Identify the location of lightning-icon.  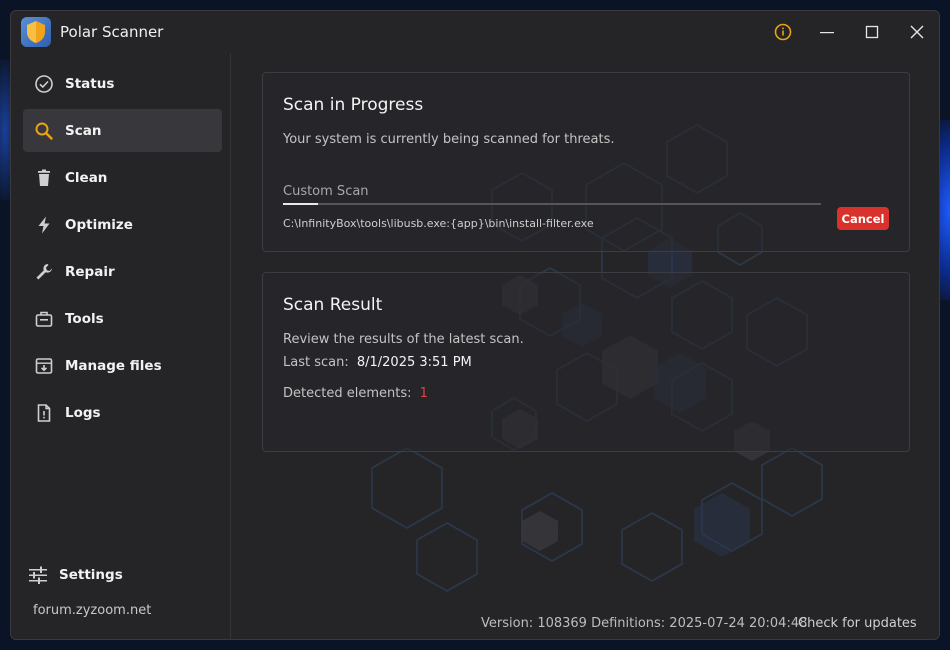
(44, 225).